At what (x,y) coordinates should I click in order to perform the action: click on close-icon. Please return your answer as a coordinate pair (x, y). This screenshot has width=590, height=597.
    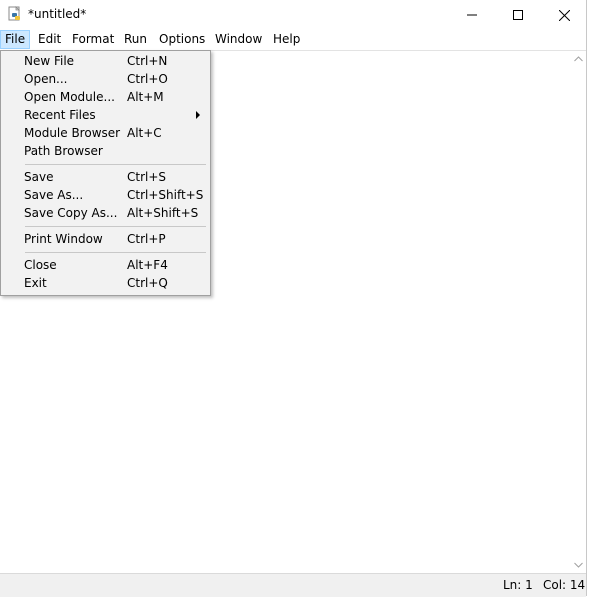
    Looking at the image, I should click on (564, 15).